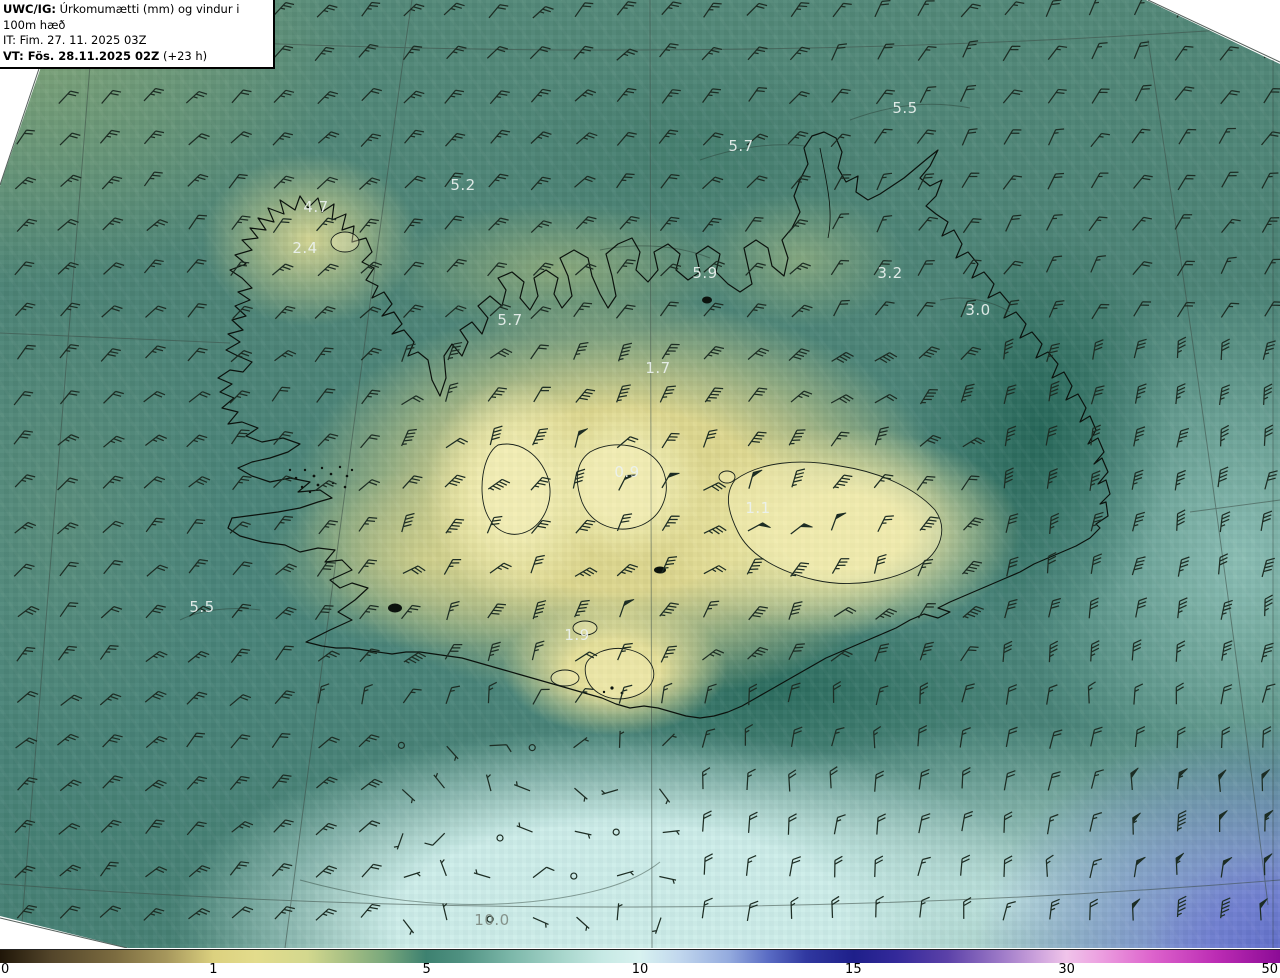  I want to click on colorbar-tick-labels: 0 1 5 10 15 30 50, so click(640, 969).